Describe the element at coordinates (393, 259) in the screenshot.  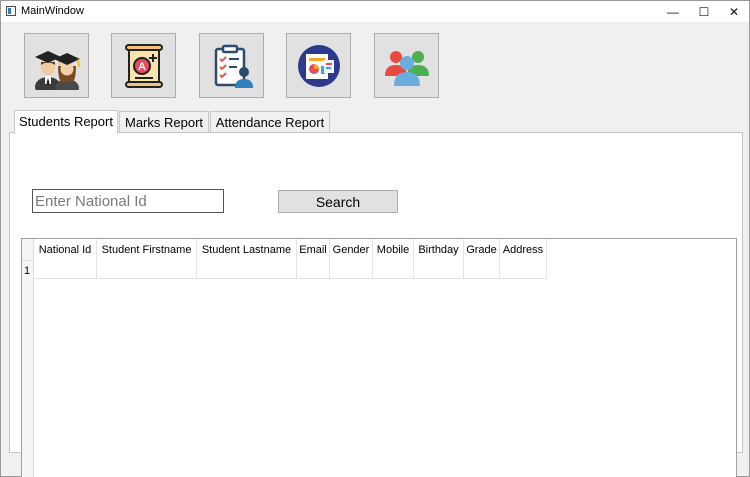
I see `column-header-mobile: Mobile` at that location.